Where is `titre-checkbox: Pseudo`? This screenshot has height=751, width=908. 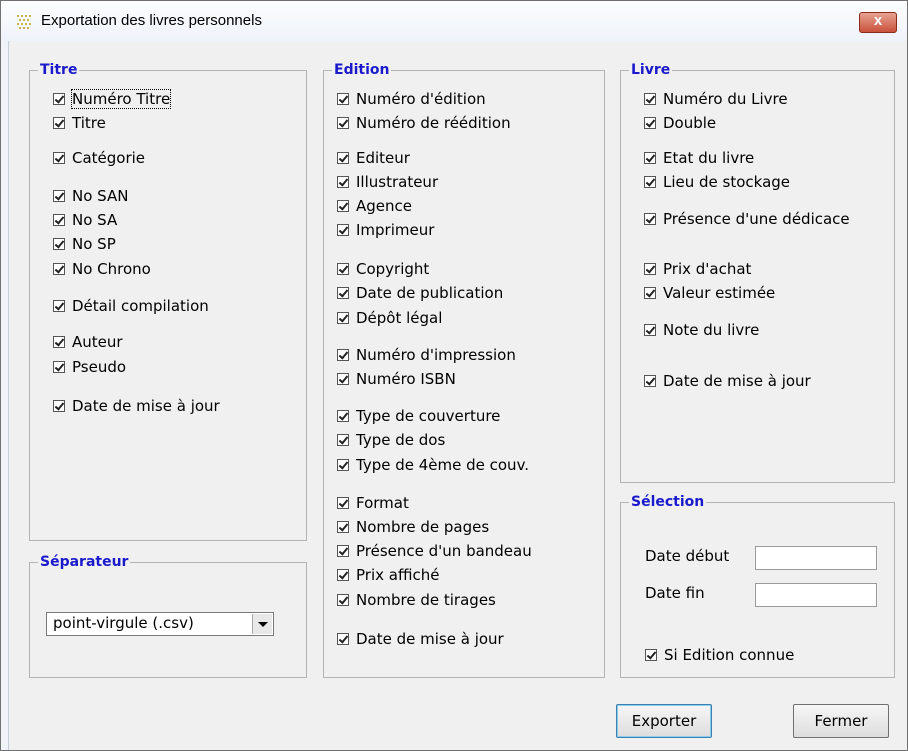 titre-checkbox: Pseudo is located at coordinates (89, 367).